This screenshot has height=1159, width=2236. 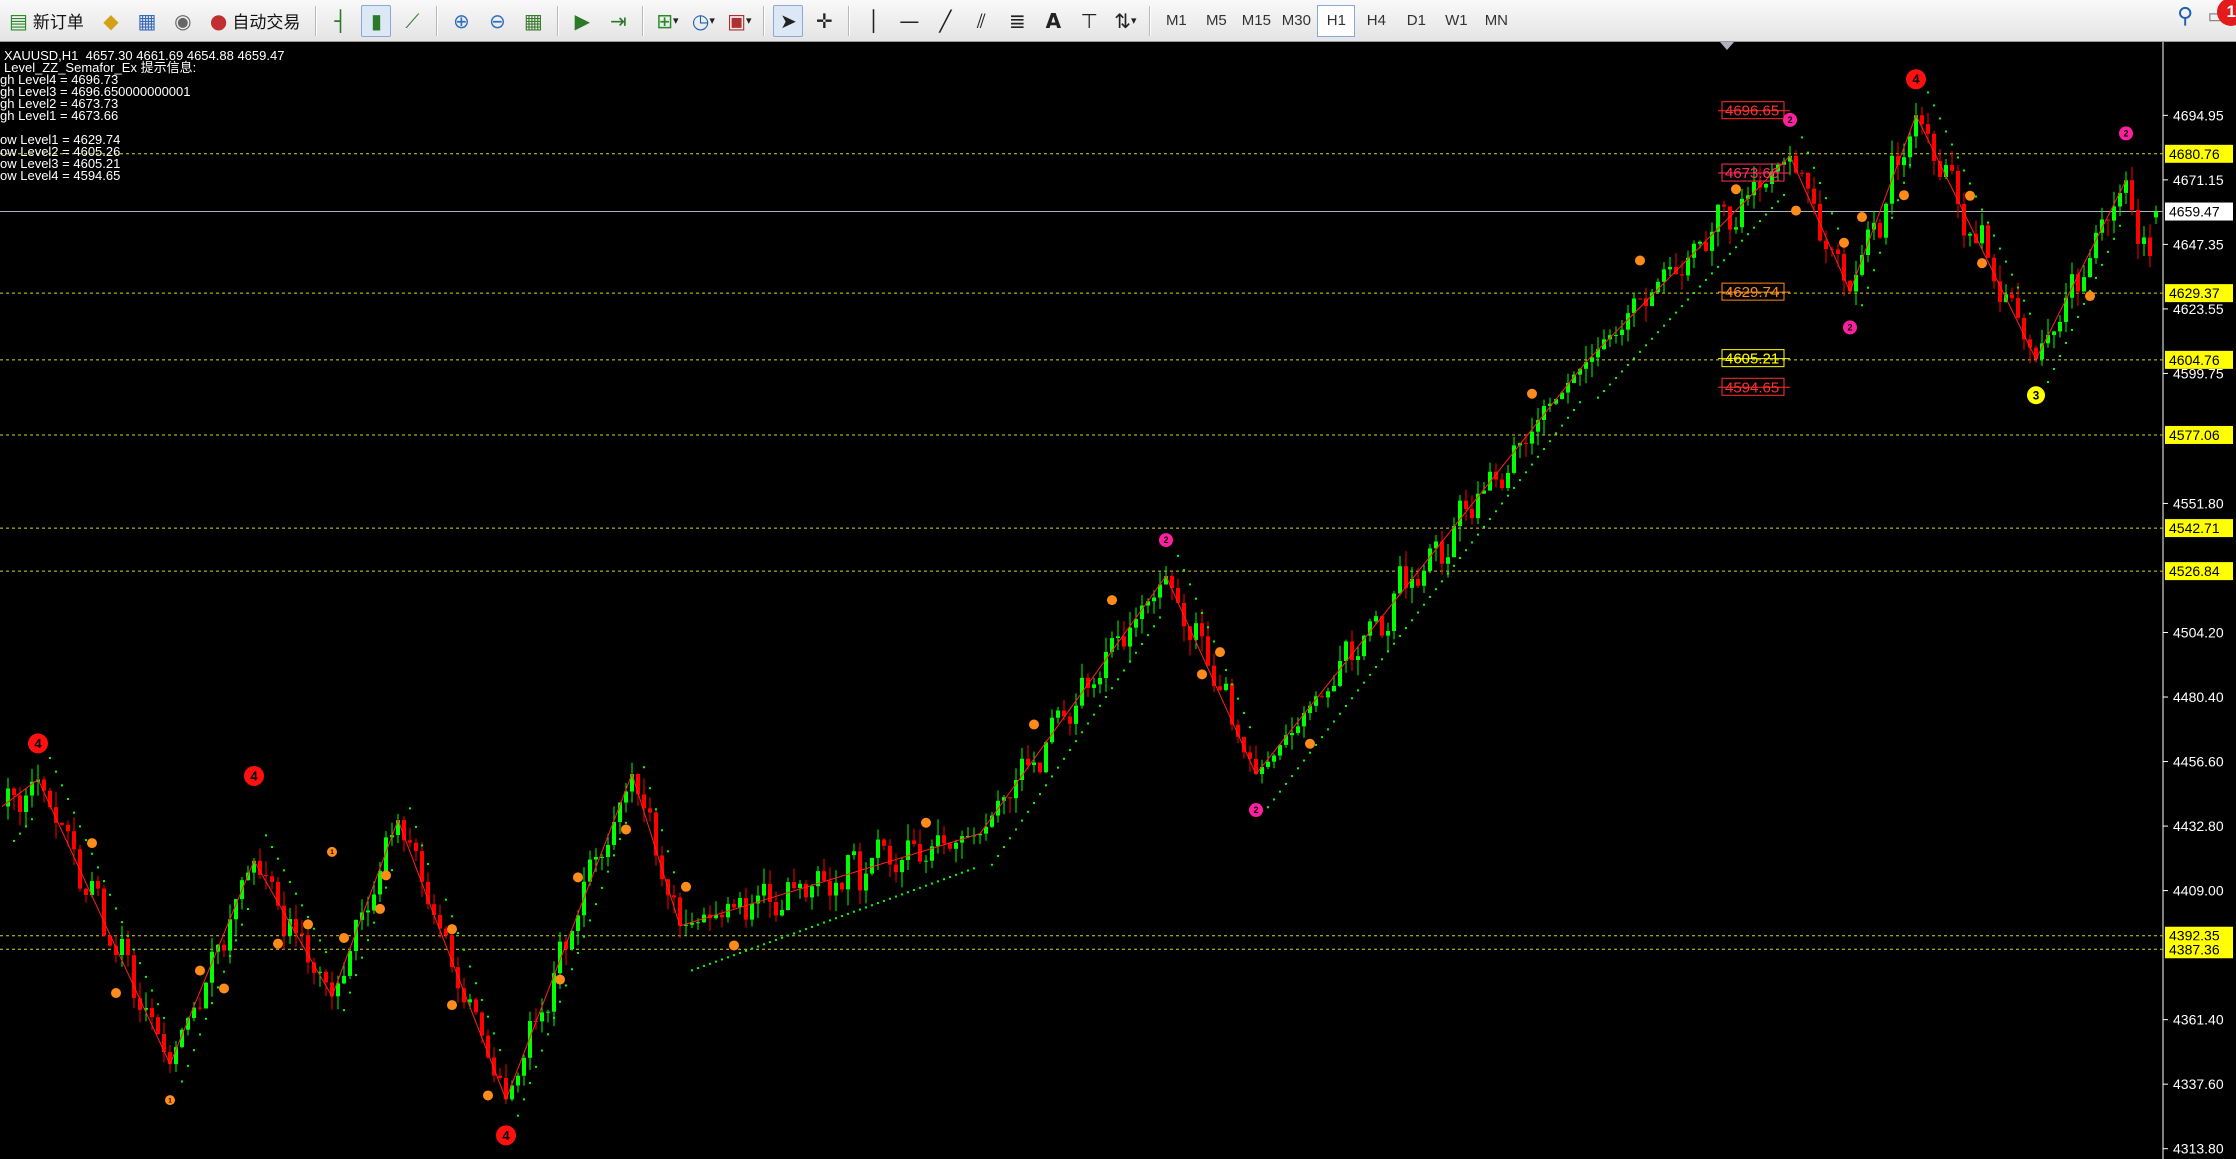 I want to click on templates-button: ▣ ▾, so click(x=739, y=21).